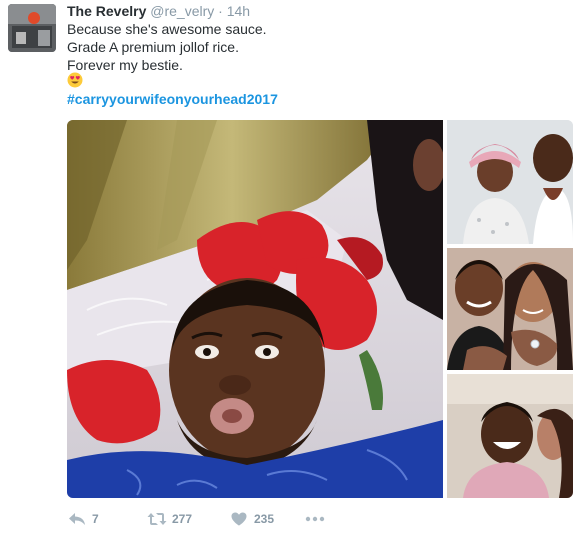 The image size is (585, 533). I want to click on avatar-image, so click(32, 28).